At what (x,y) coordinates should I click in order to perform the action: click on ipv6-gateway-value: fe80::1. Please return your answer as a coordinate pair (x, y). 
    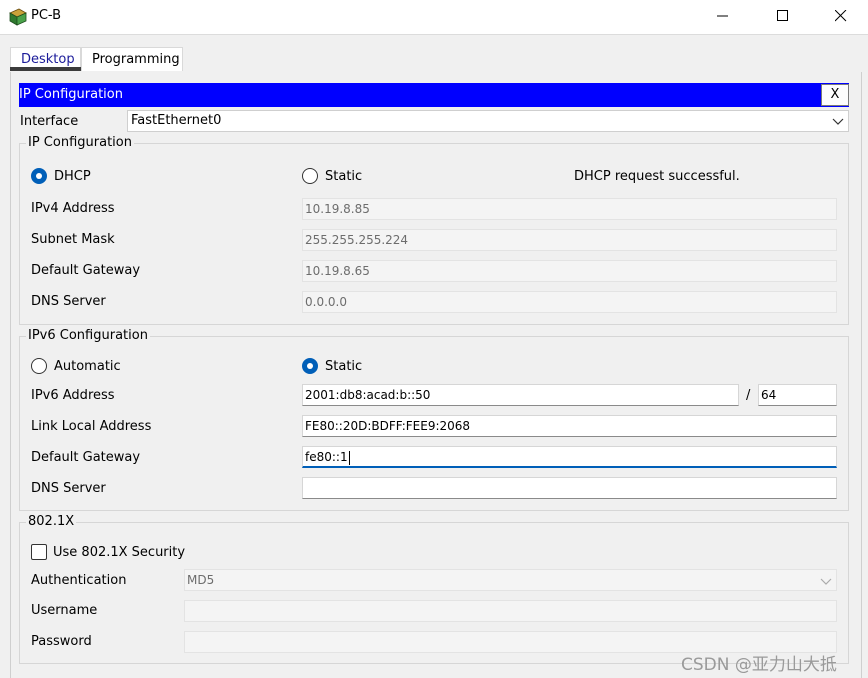
    Looking at the image, I should click on (326, 457).